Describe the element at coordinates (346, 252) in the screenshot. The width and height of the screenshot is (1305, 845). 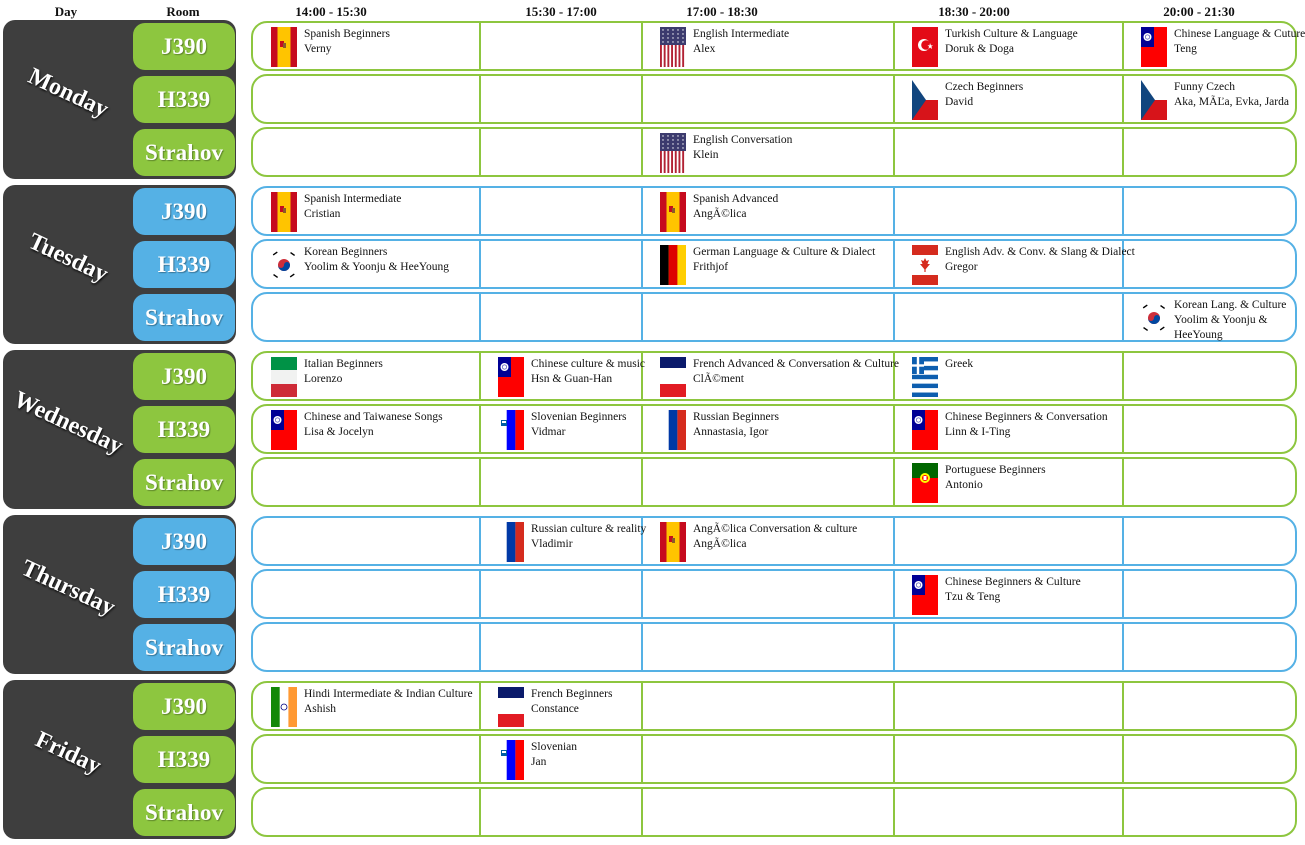
I see `course-title: Korean Beginners` at that location.